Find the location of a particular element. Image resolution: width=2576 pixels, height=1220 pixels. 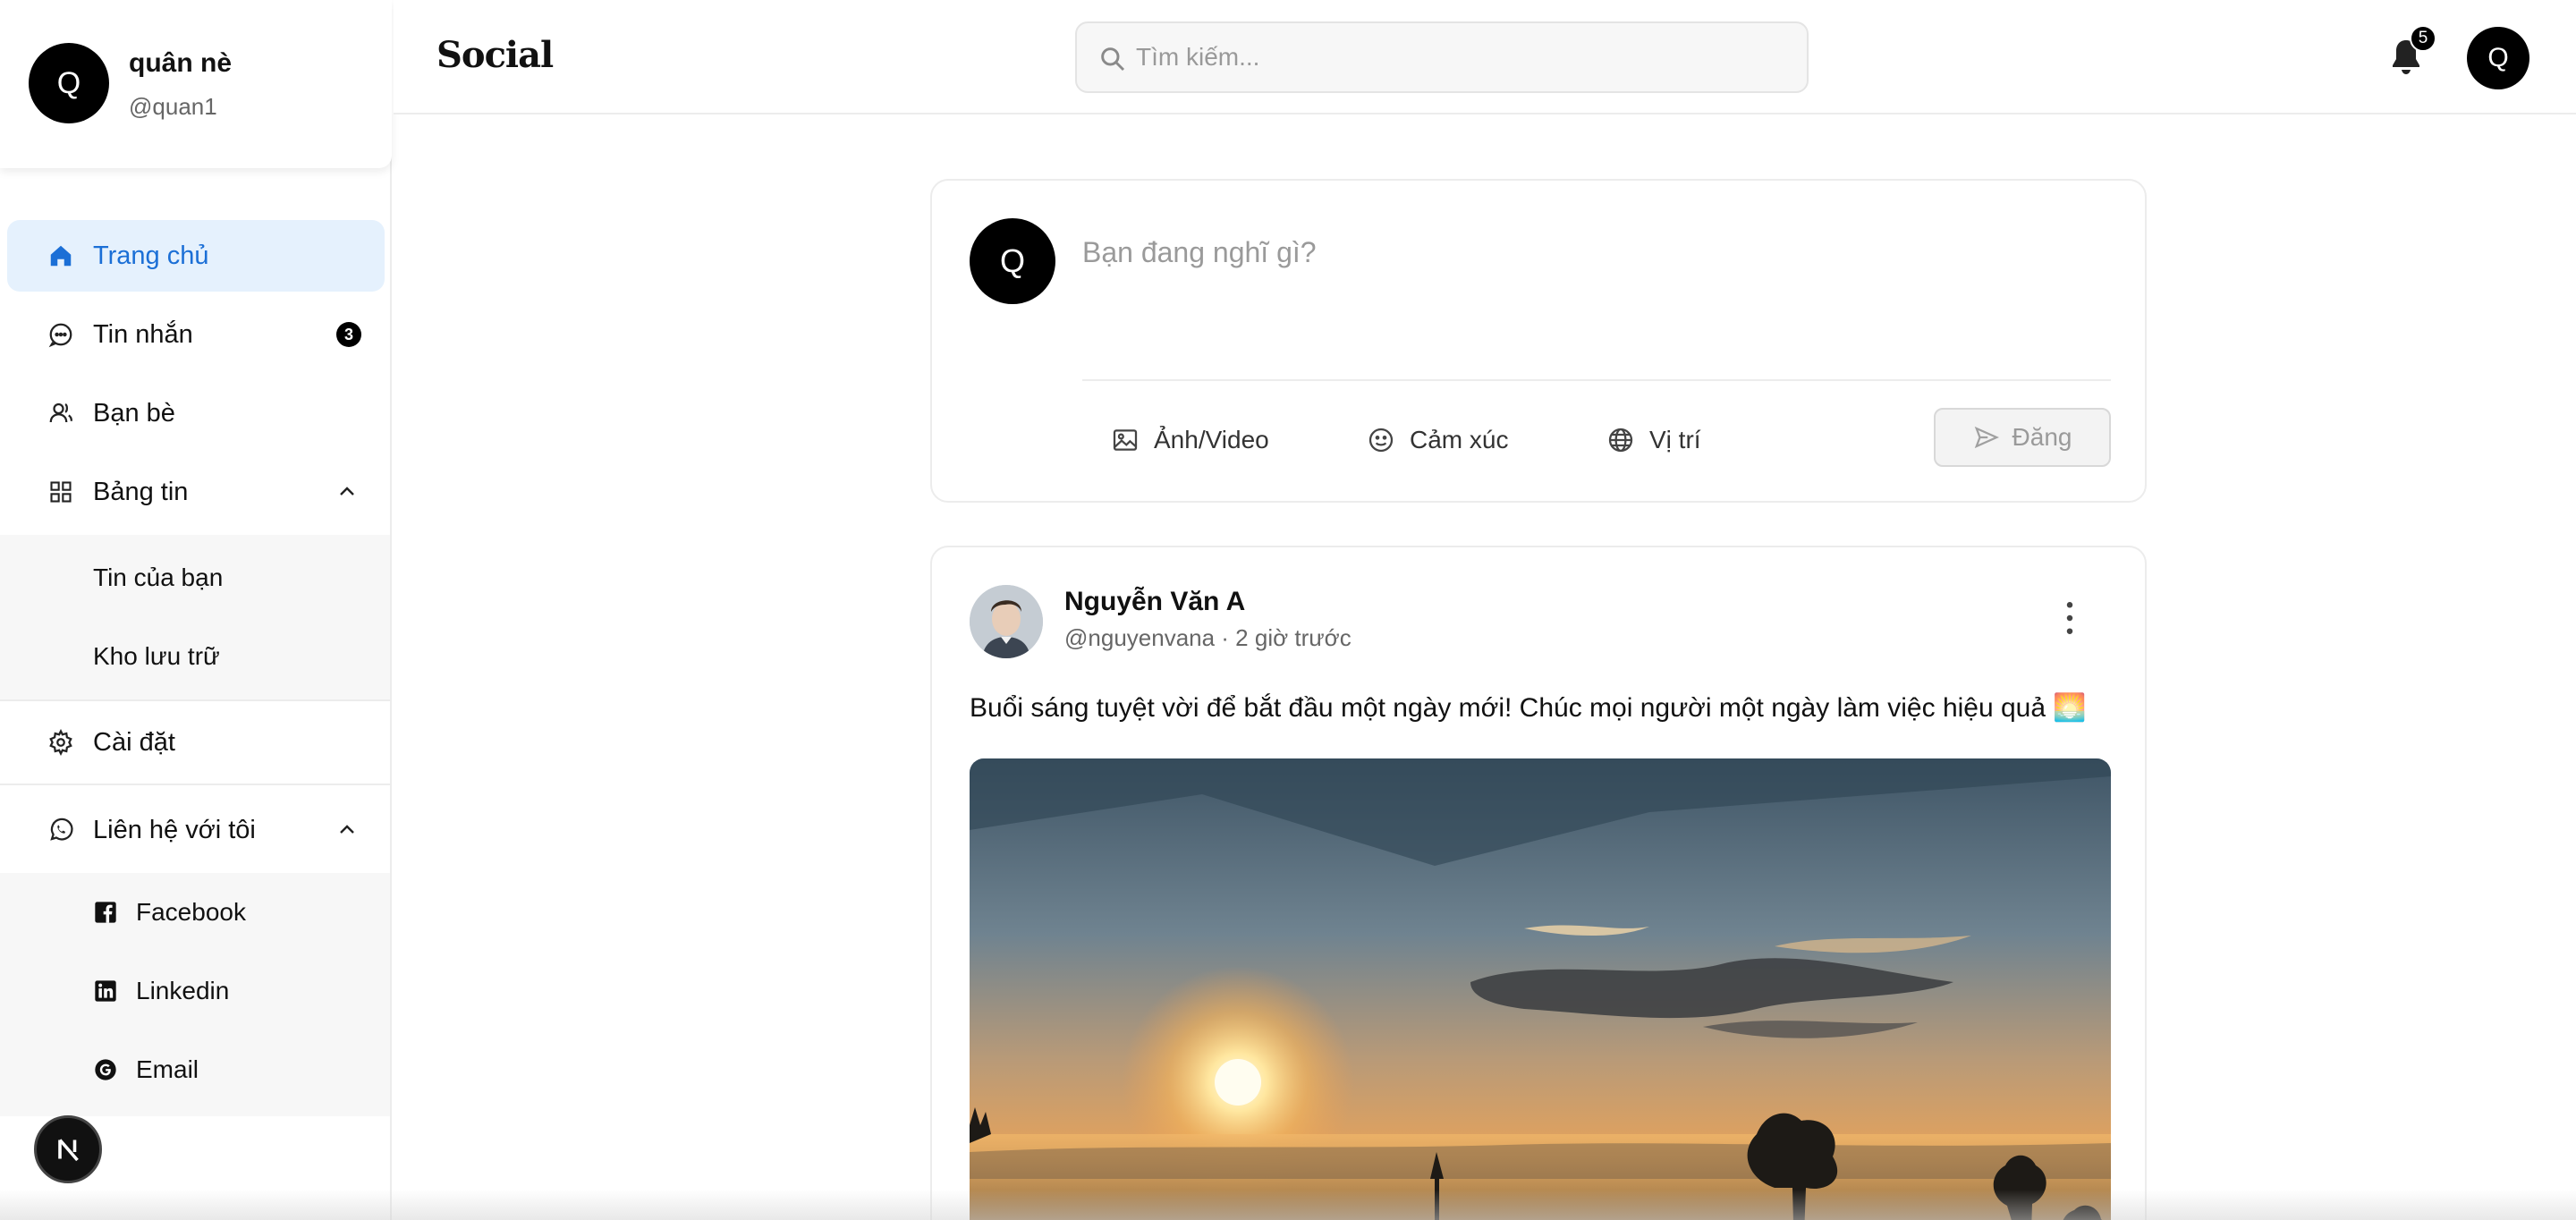

search-icon is located at coordinates (1113, 59).